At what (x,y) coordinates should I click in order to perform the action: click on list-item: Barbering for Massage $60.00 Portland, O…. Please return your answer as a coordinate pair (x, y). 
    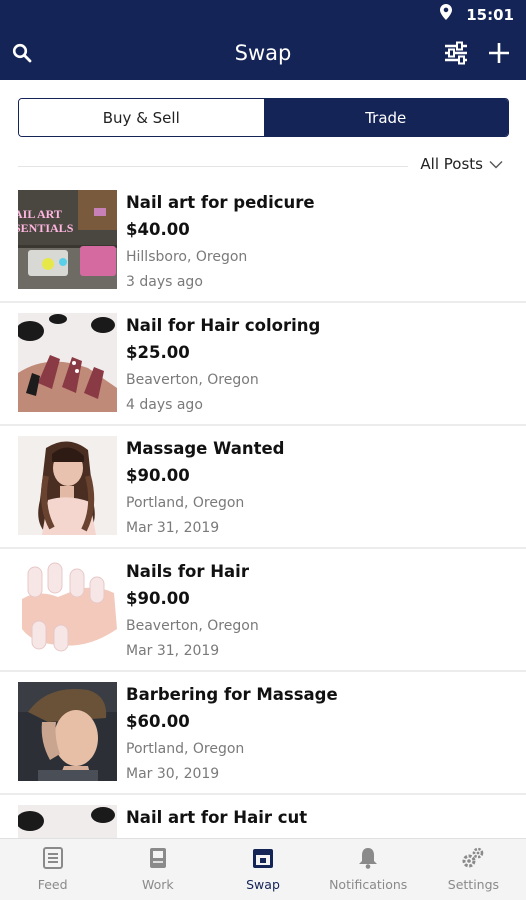
    Looking at the image, I should click on (263, 733).